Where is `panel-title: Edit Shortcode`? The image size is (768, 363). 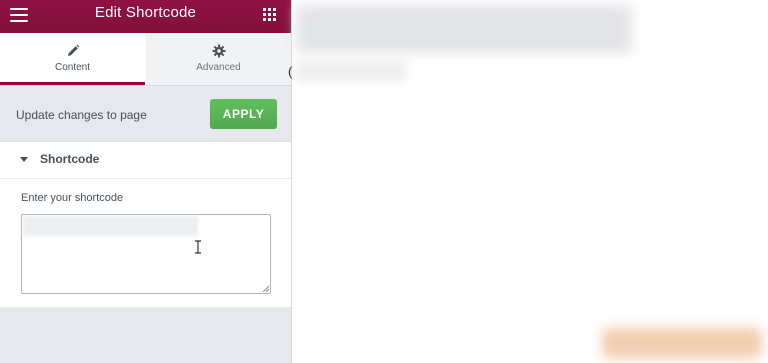
panel-title: Edit Shortcode is located at coordinates (145, 12).